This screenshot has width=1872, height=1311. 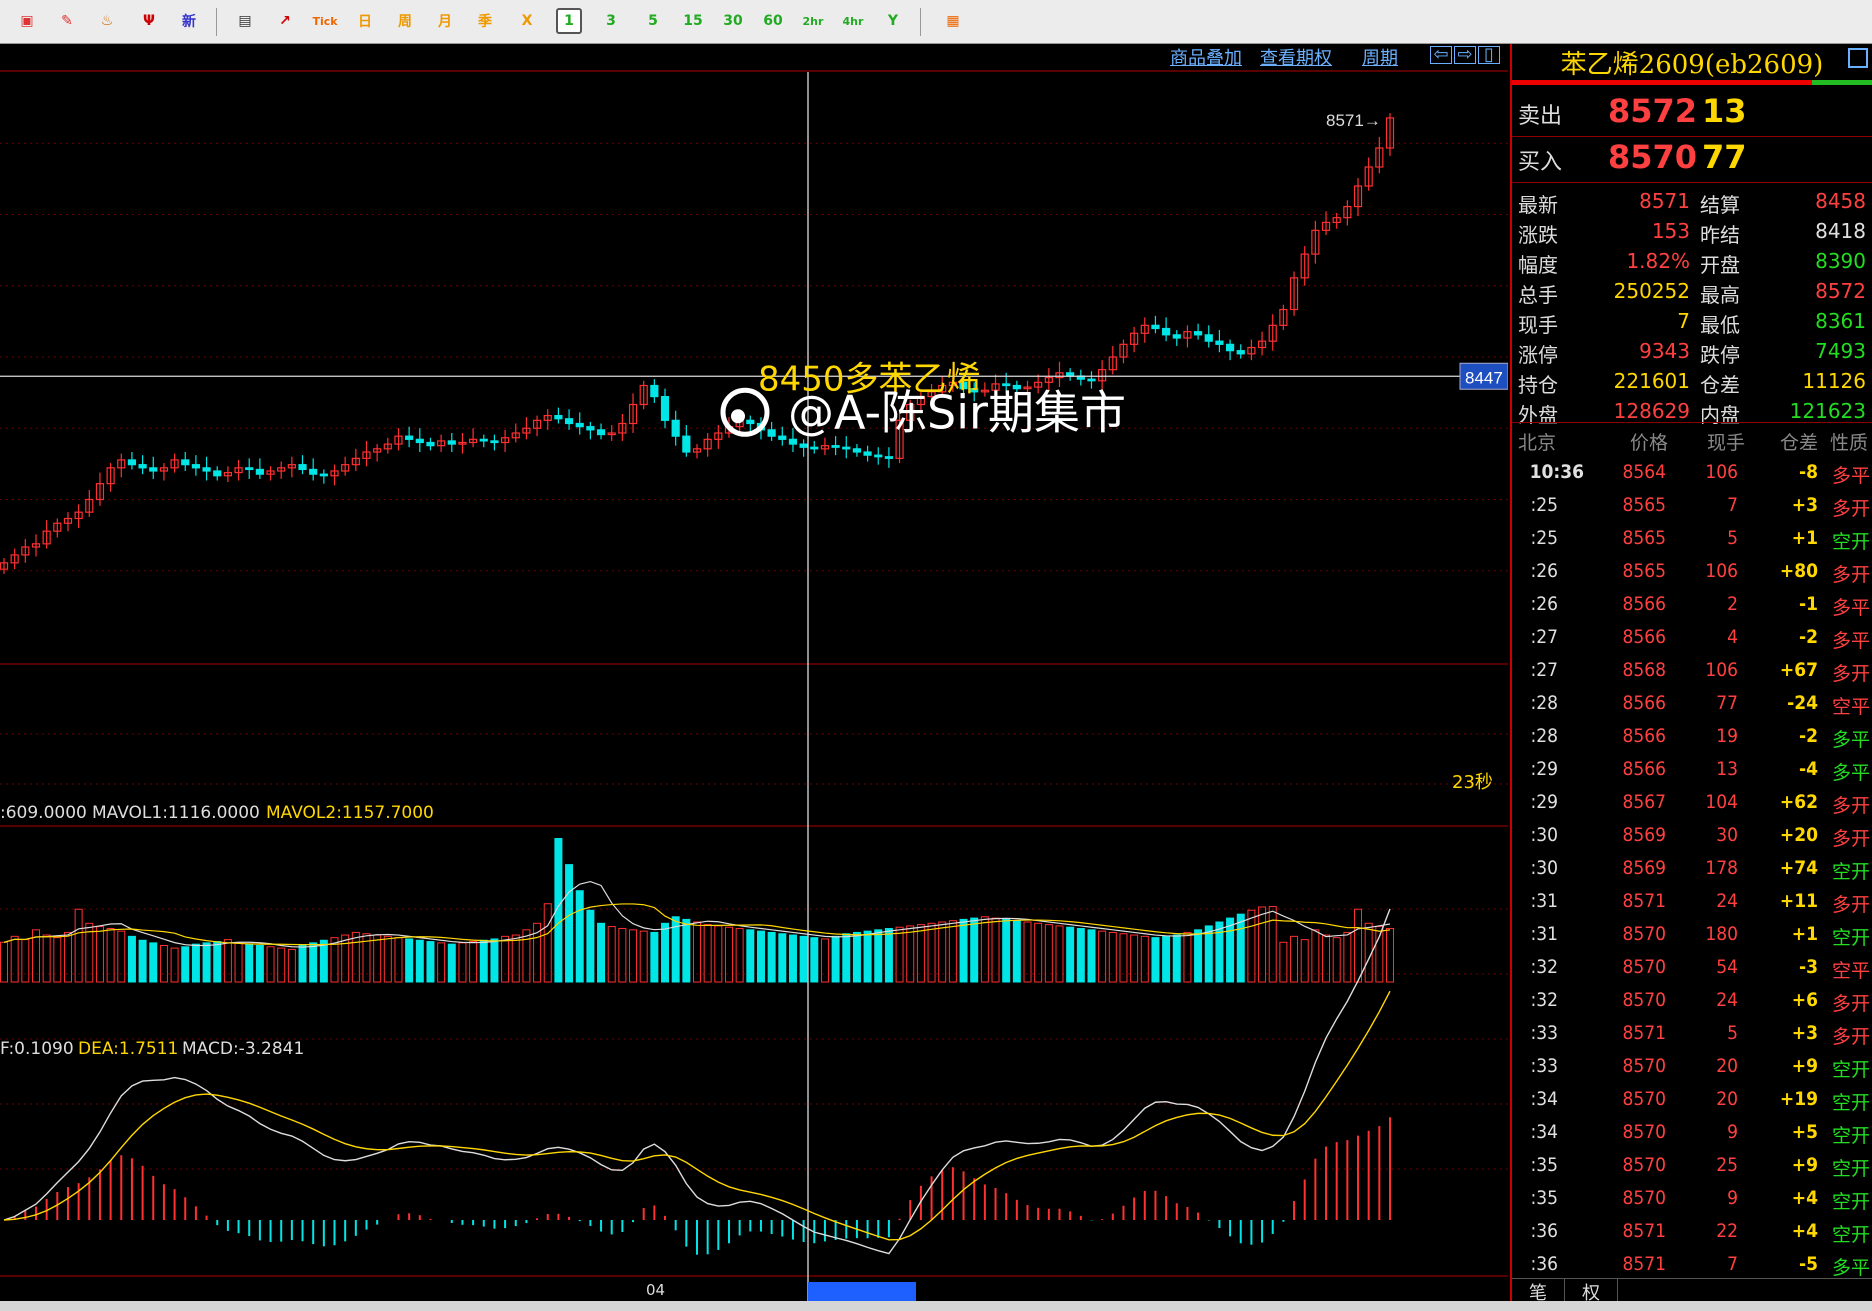 I want to click on quote-label: 开盘, so click(x=1720, y=265).